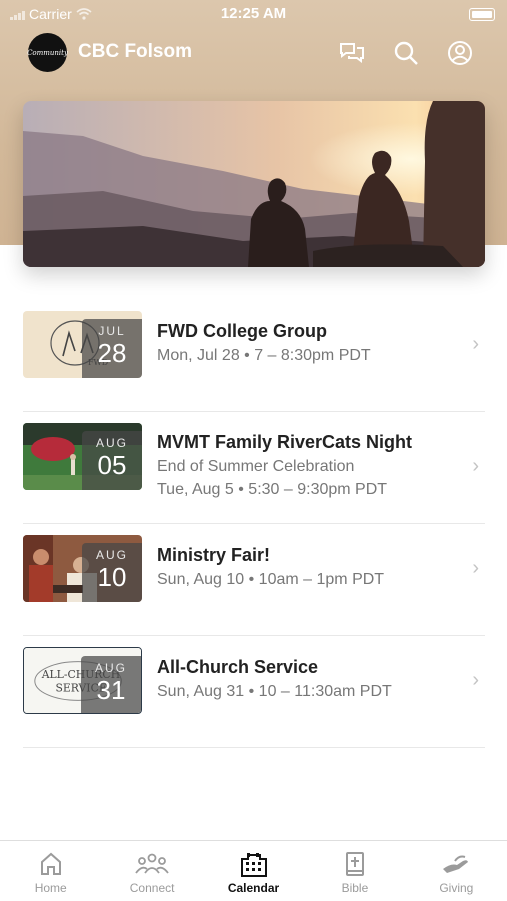 This screenshot has height=901, width=507. I want to click on event-date-badge: AUG 10, so click(112, 572).